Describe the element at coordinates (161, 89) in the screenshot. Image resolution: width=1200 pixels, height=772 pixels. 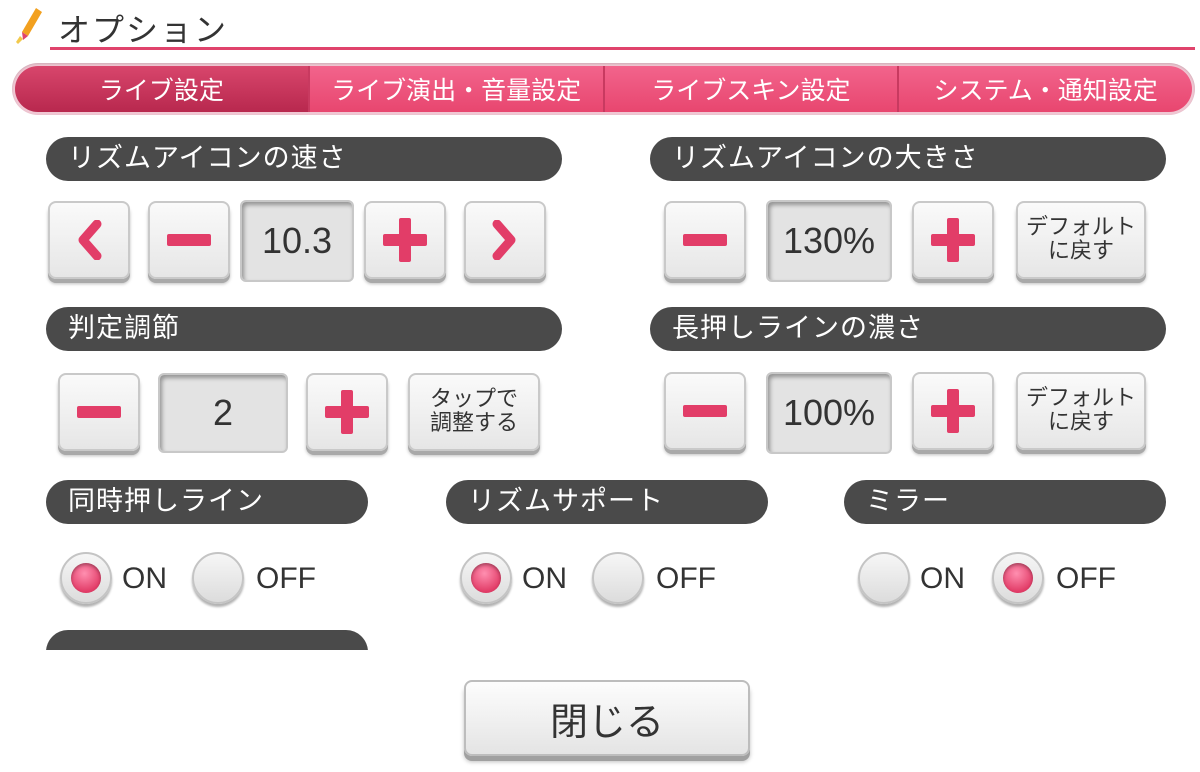
I see `tab-live-settings: ライブ設定` at that location.